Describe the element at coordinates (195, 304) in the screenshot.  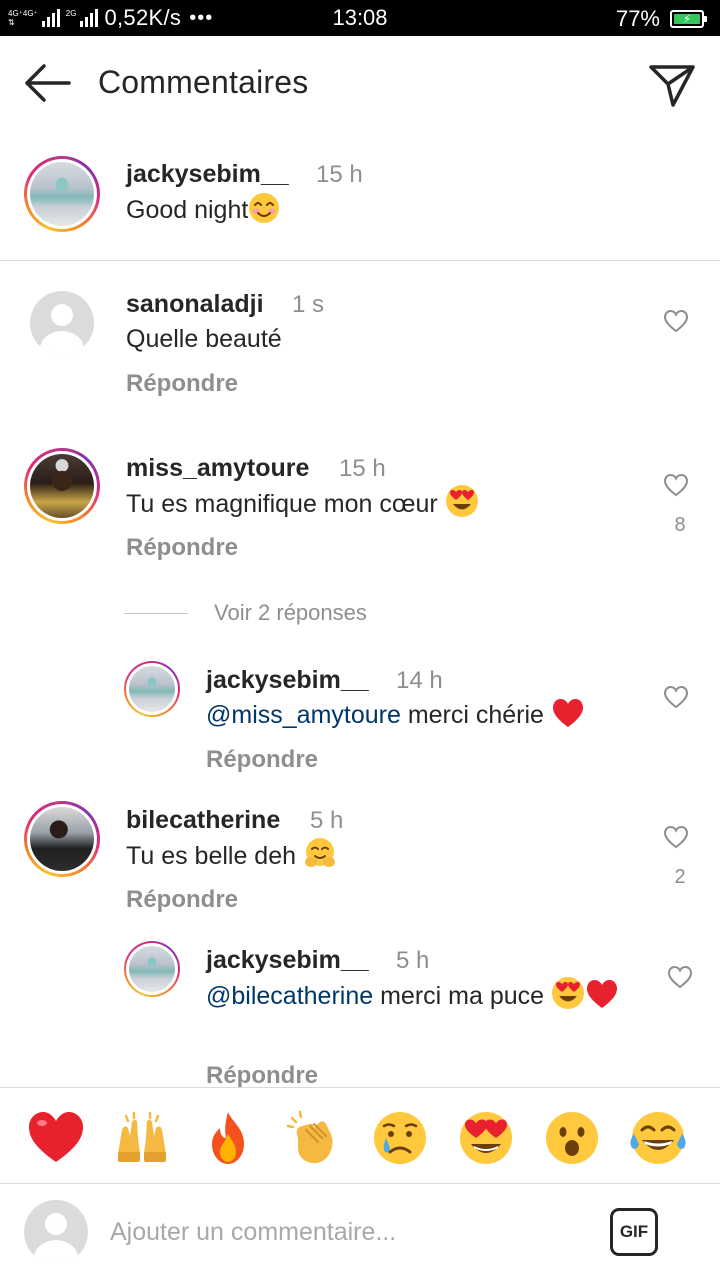
I see `comment-username: sanonaladji` at that location.